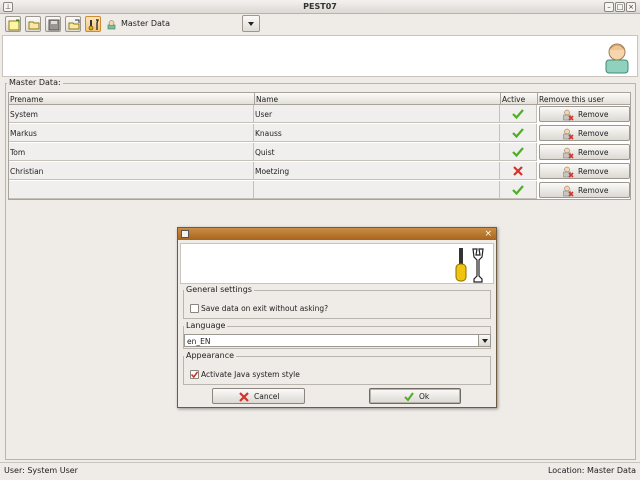 The height and width of the screenshot is (480, 640). What do you see at coordinates (377, 152) in the screenshot?
I see `name-cell: Quist` at bounding box center [377, 152].